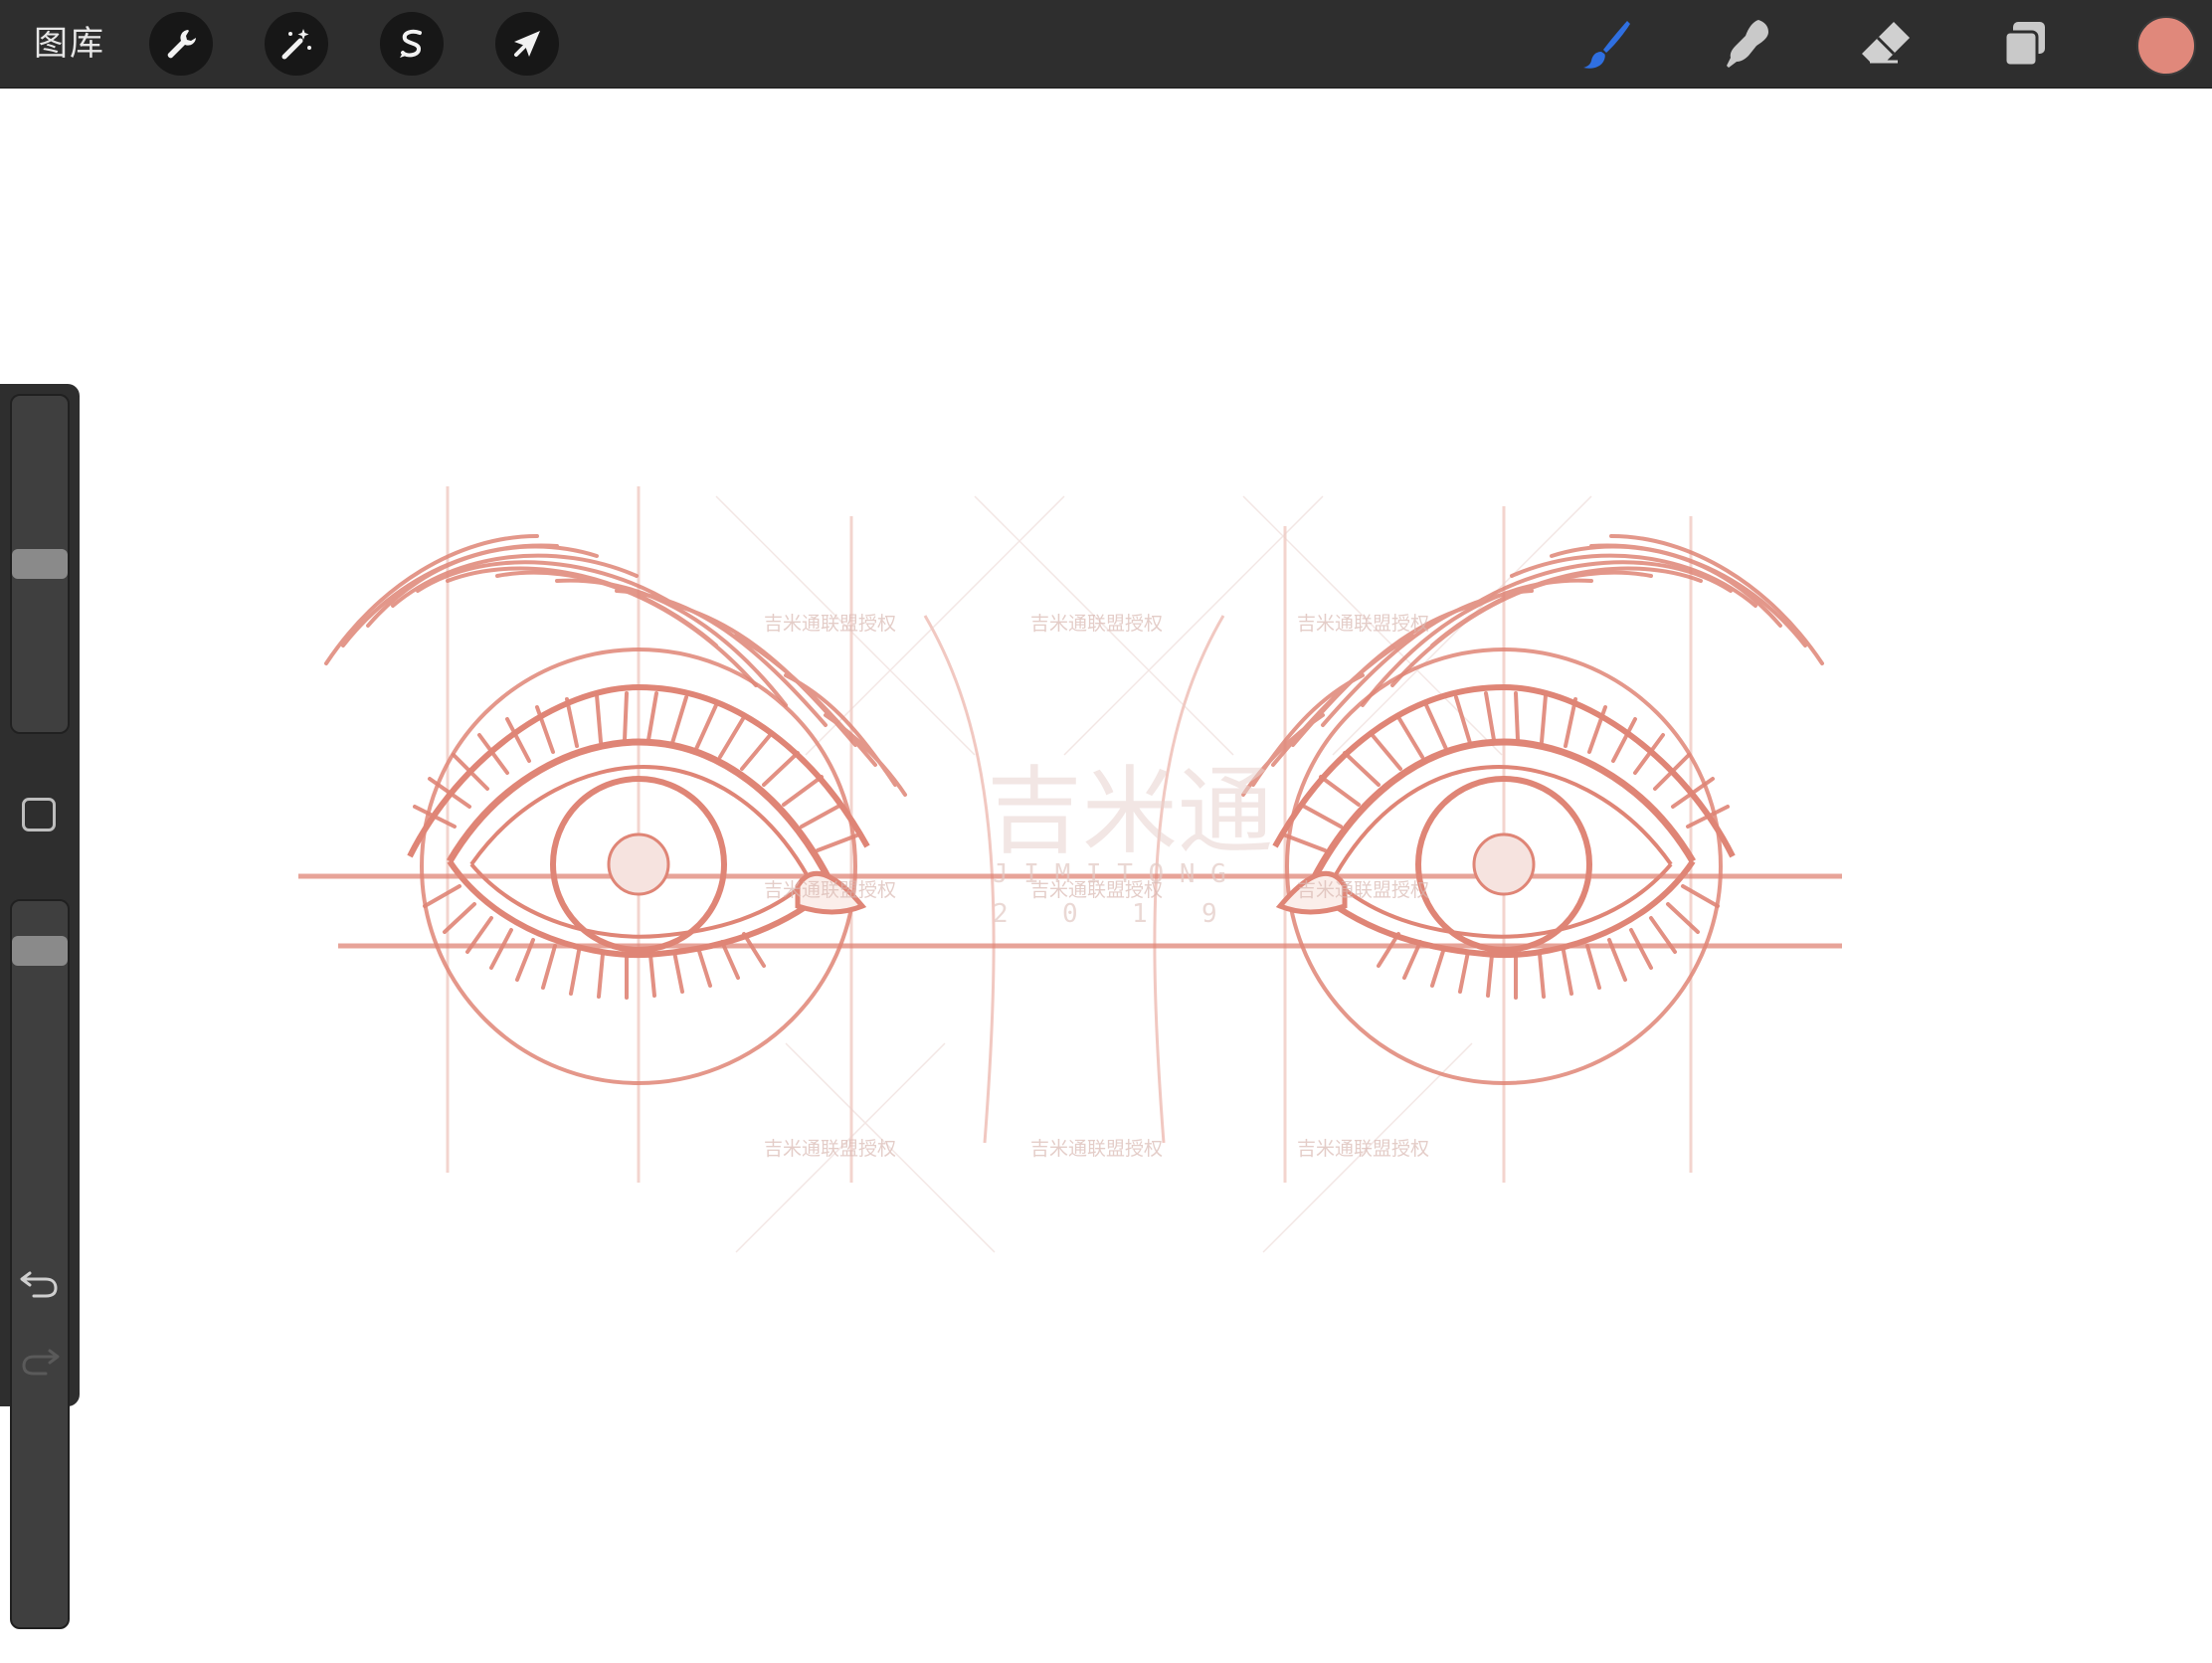  I want to click on magic-wand-icon, so click(296, 44).